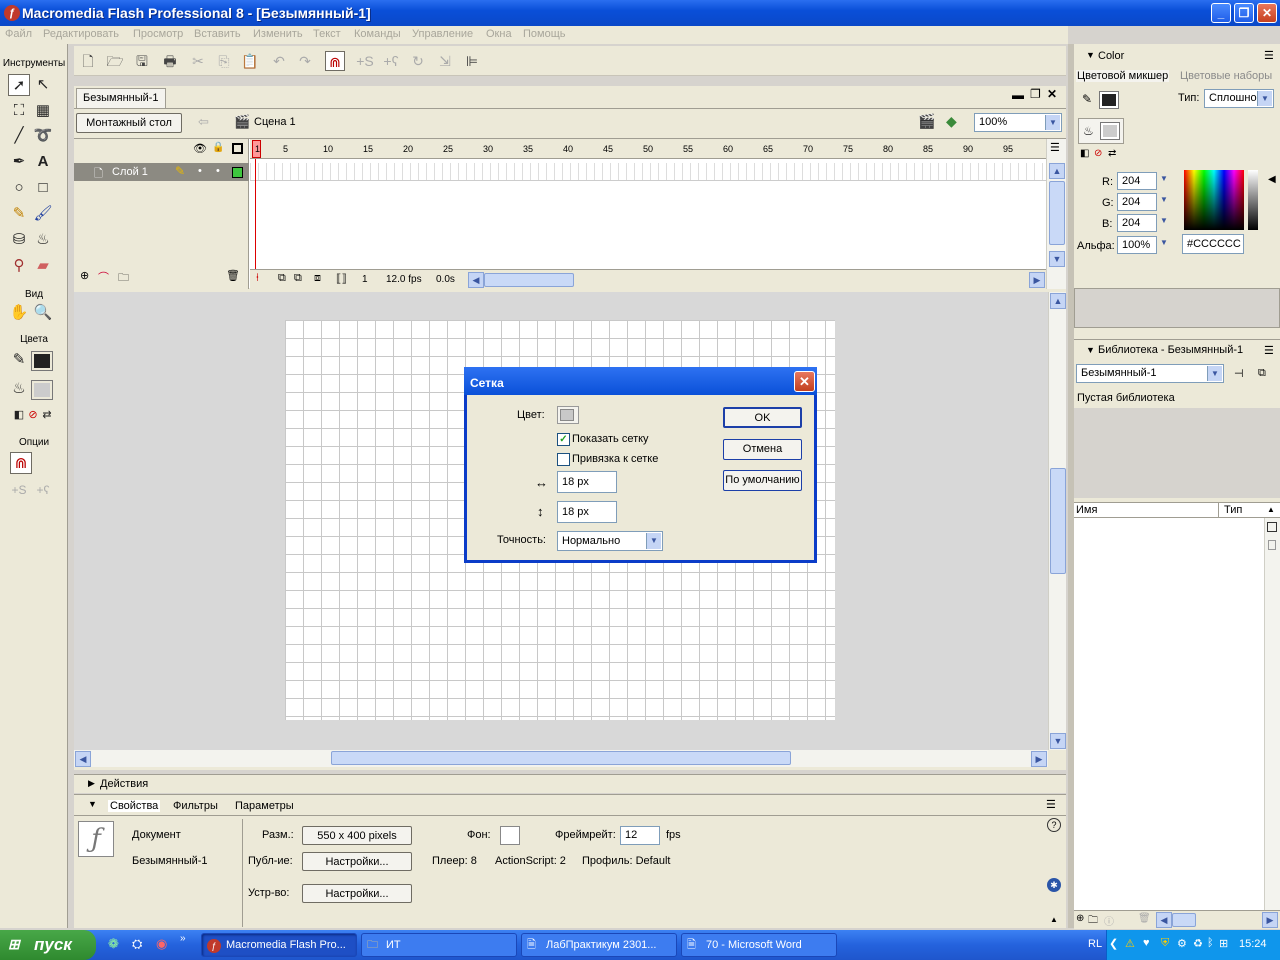  Describe the element at coordinates (1057, 213) in the screenshot. I see `timeline-vscroll-thumb` at that location.